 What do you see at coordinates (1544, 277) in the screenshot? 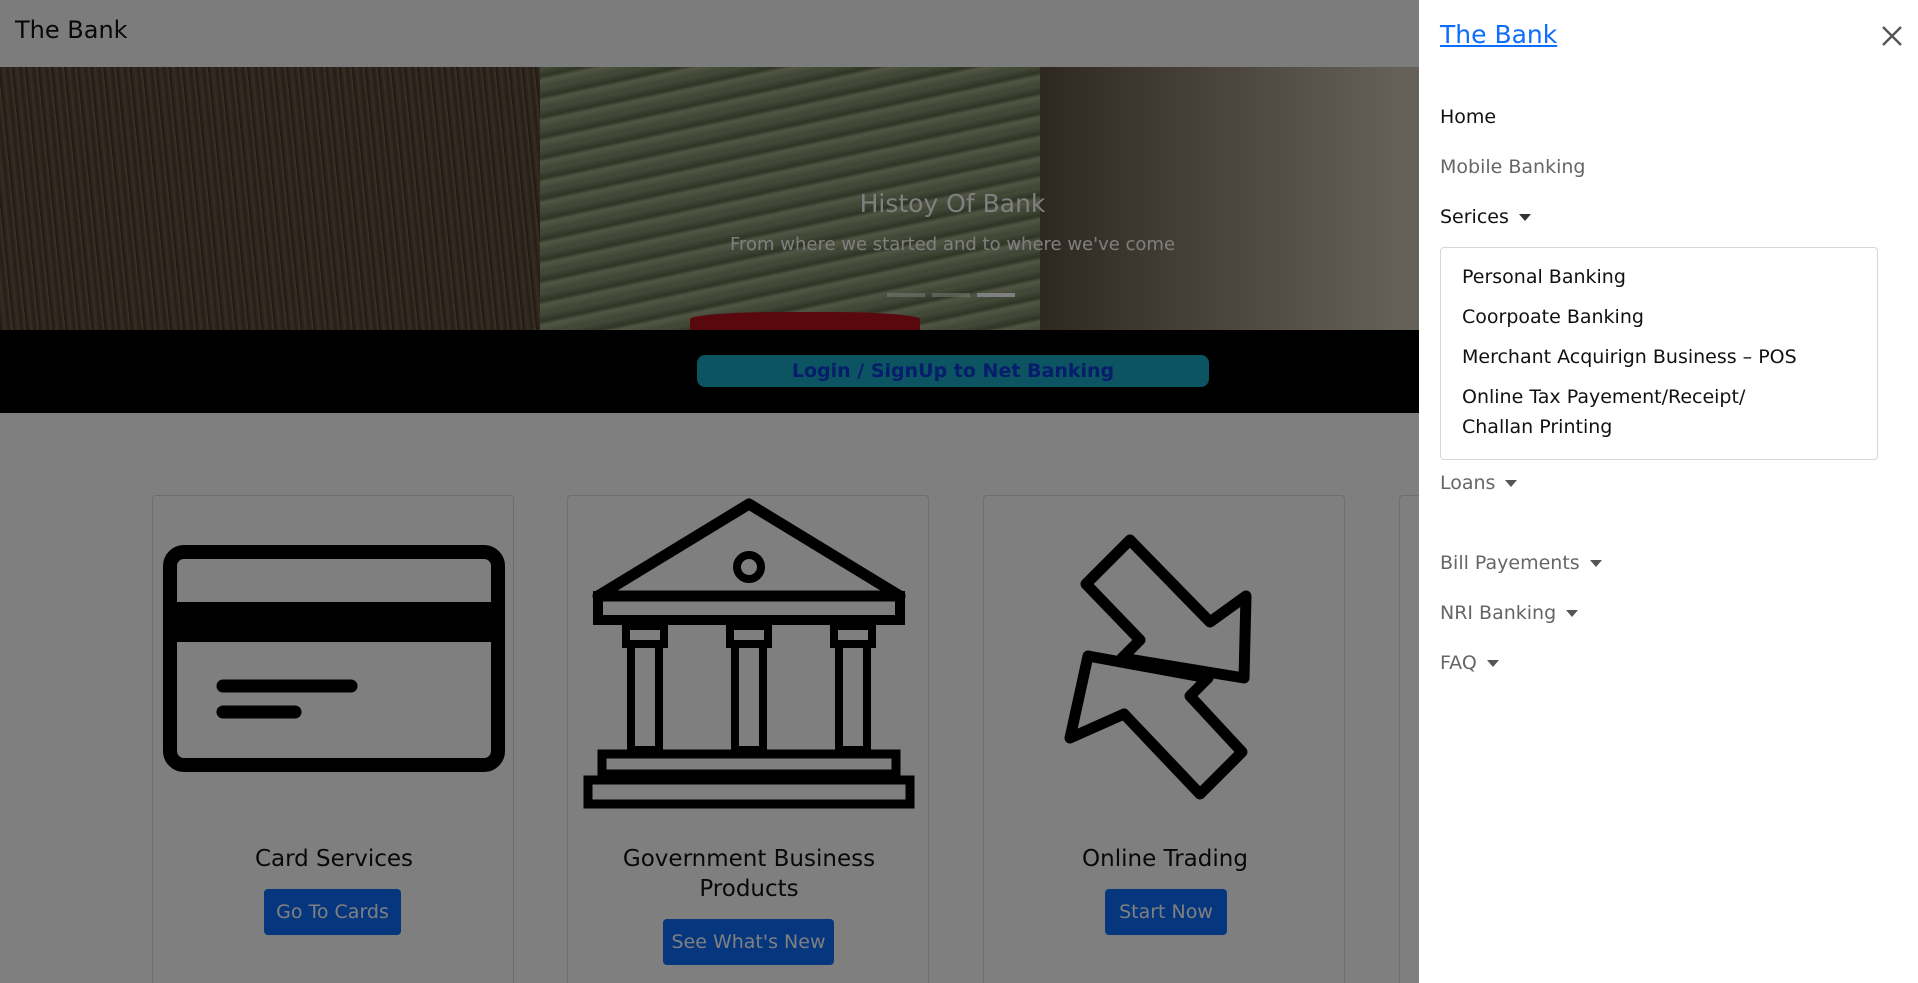
I see `dropdown-item-personal-banking: Personal Banking` at bounding box center [1544, 277].